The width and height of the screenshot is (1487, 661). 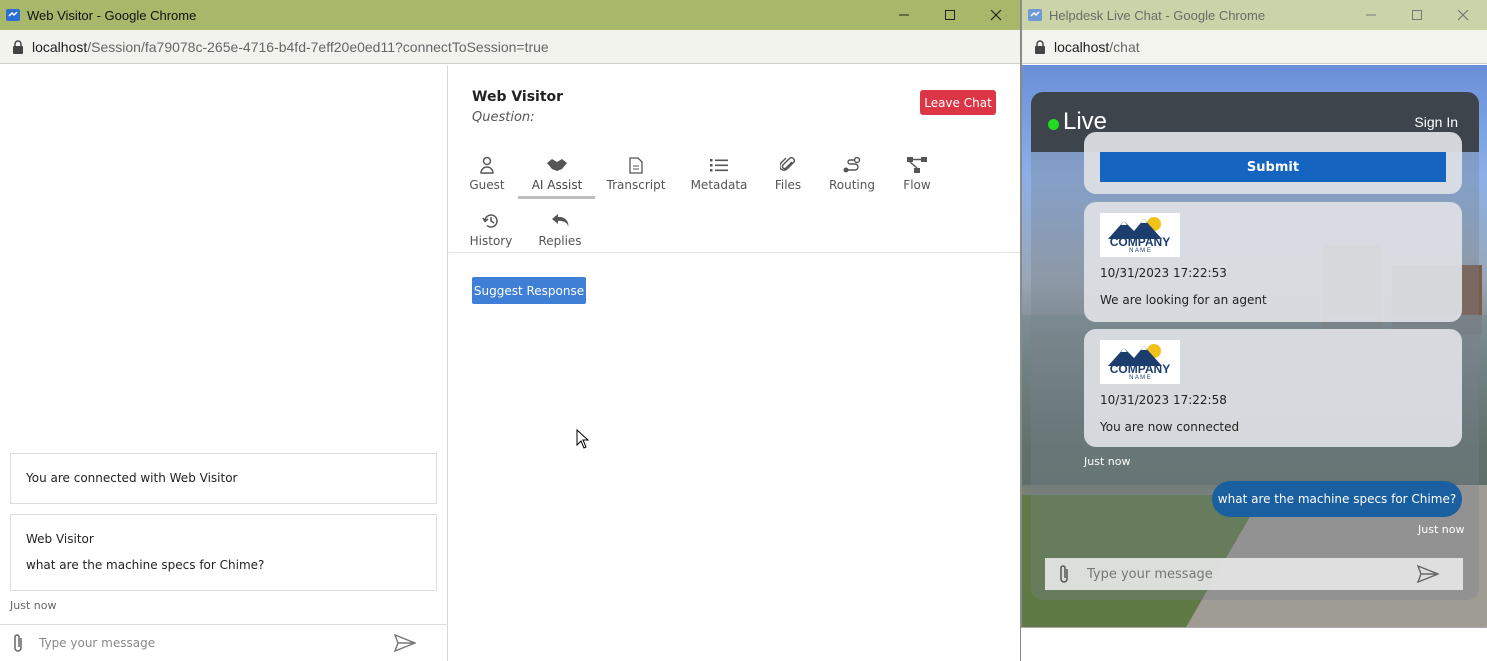 I want to click on form-message: Submit, so click(x=1273, y=163).